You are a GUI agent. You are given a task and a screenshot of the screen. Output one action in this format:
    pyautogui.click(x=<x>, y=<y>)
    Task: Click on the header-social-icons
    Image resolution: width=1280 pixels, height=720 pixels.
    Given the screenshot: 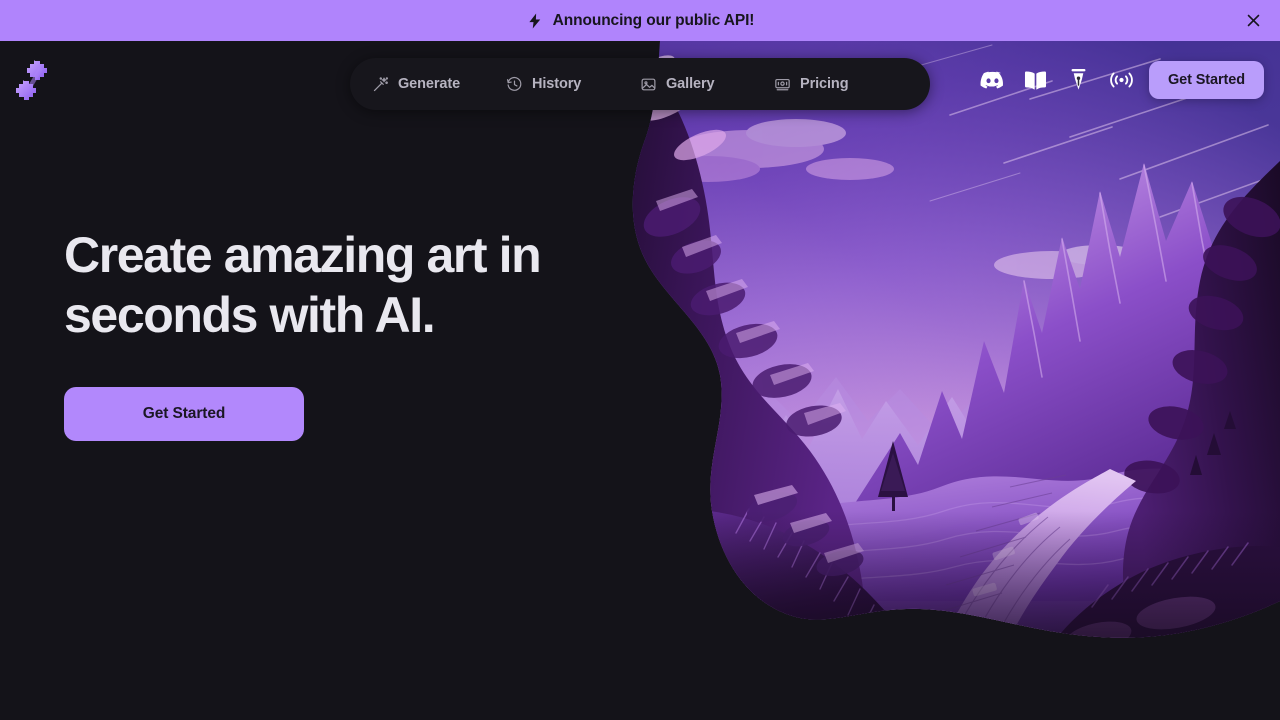 What is the action you would take?
    pyautogui.click(x=1057, y=80)
    